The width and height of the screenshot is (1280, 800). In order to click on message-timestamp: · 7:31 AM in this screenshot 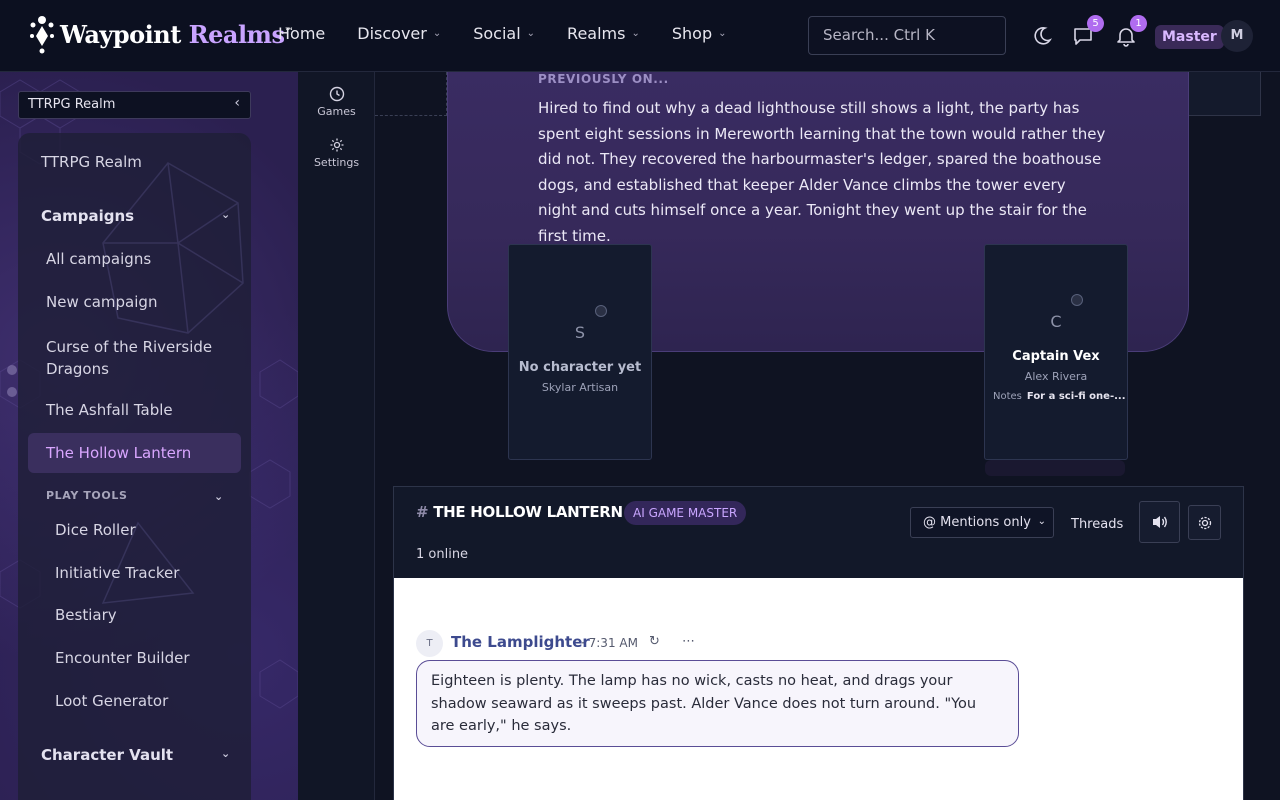, I will do `click(609, 643)`.